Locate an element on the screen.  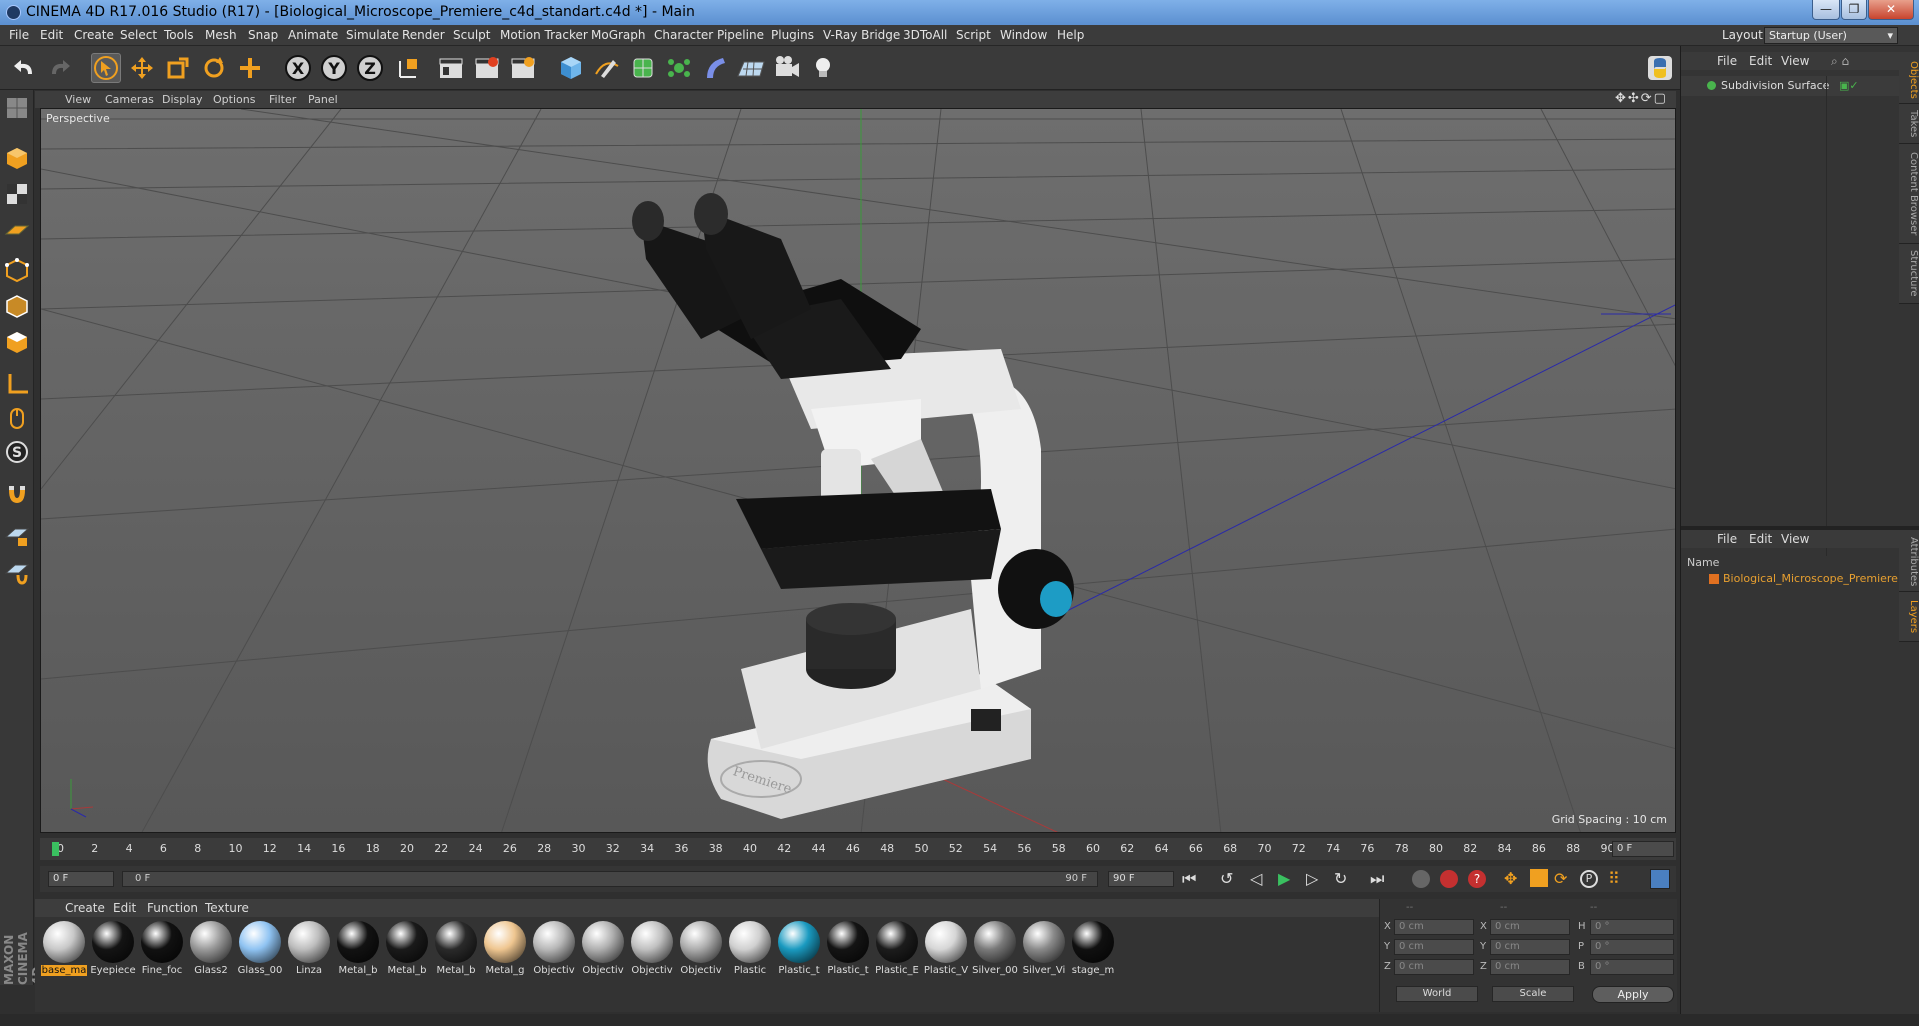
solo-mode-button: S is located at coordinates (17, 452).